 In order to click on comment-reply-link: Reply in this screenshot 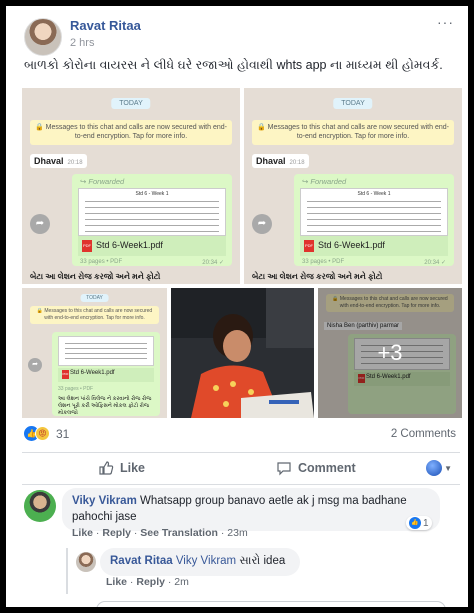, I will do `click(116, 533)`.